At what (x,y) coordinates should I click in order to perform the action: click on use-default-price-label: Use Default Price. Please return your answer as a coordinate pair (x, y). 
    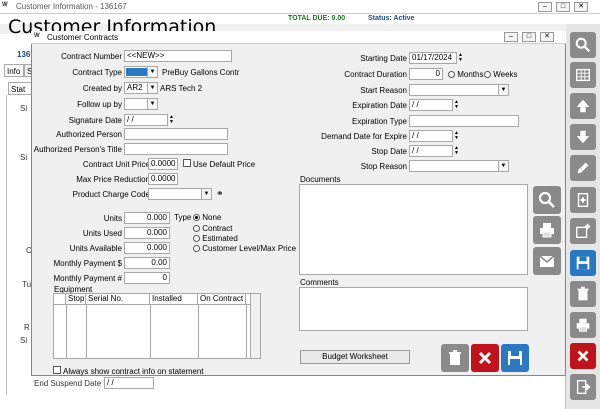
    Looking at the image, I should click on (224, 164).